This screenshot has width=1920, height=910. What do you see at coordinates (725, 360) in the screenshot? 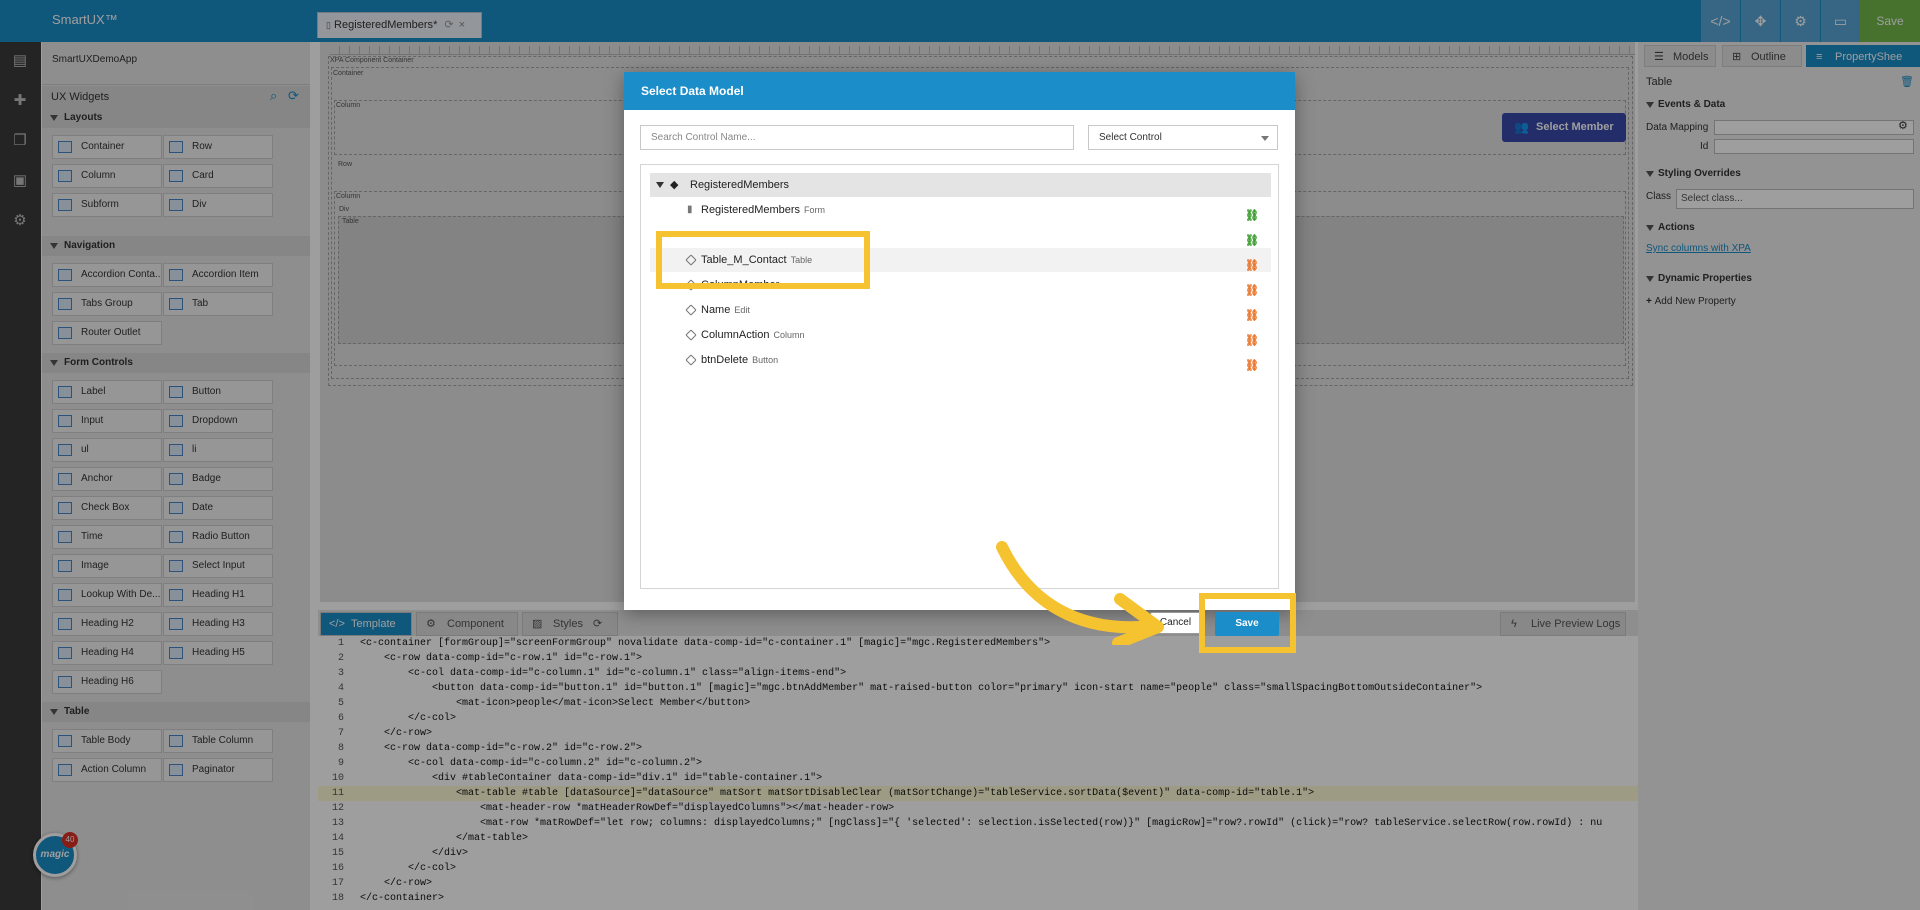
I see `item-name: btnDelete` at bounding box center [725, 360].